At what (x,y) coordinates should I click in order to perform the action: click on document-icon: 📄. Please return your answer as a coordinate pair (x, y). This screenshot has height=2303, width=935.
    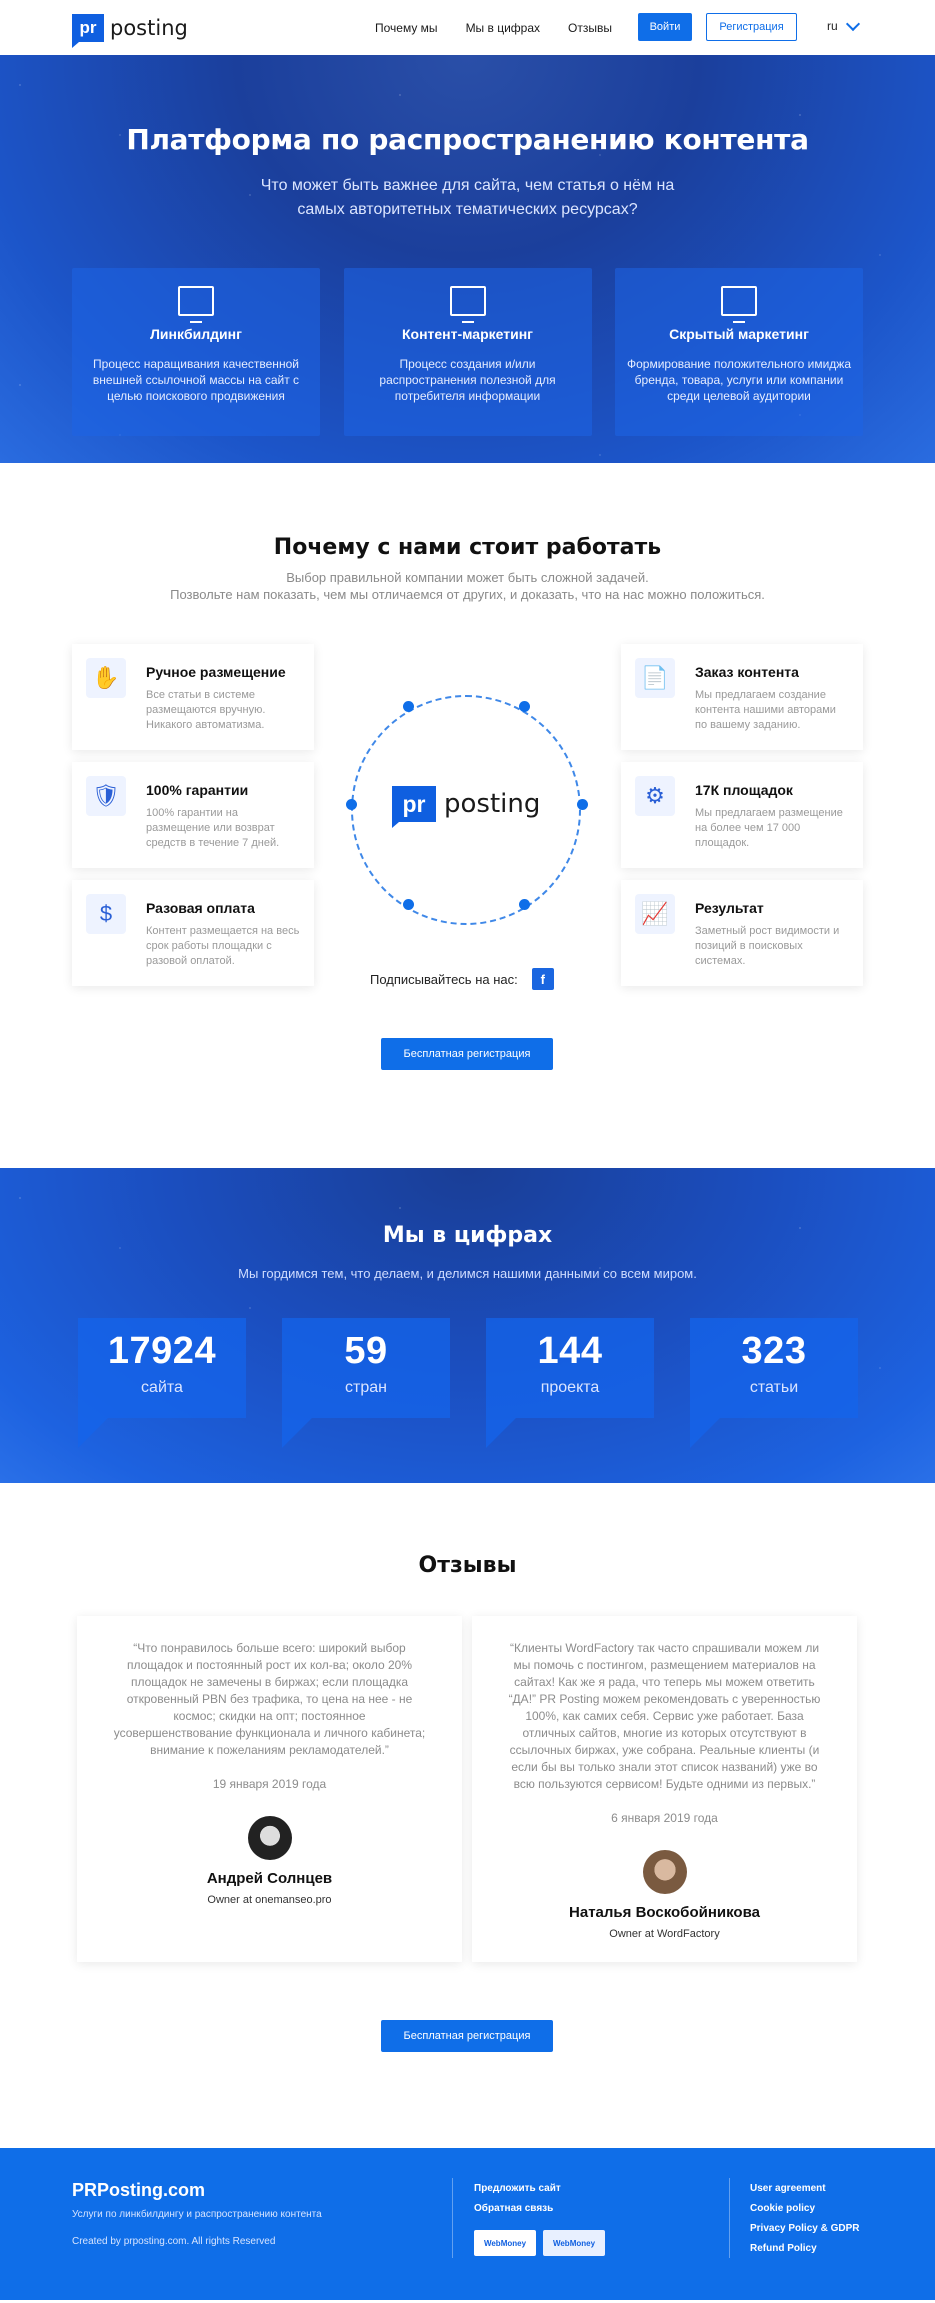
    Looking at the image, I should click on (655, 678).